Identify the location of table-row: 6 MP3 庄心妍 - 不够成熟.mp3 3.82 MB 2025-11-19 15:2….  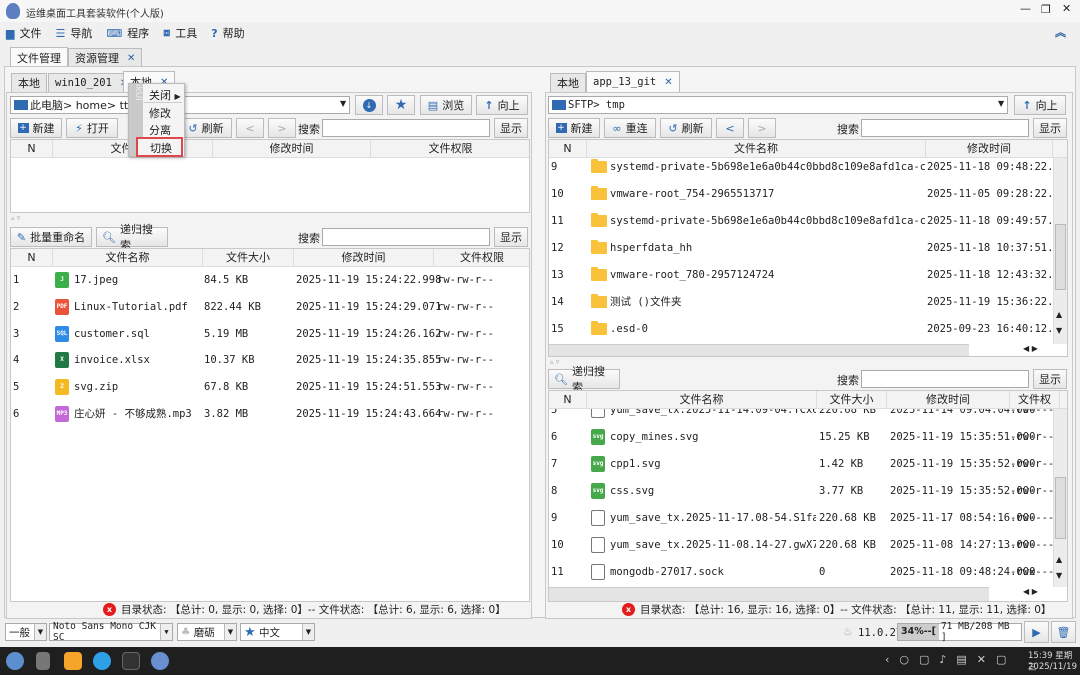
(270, 414).